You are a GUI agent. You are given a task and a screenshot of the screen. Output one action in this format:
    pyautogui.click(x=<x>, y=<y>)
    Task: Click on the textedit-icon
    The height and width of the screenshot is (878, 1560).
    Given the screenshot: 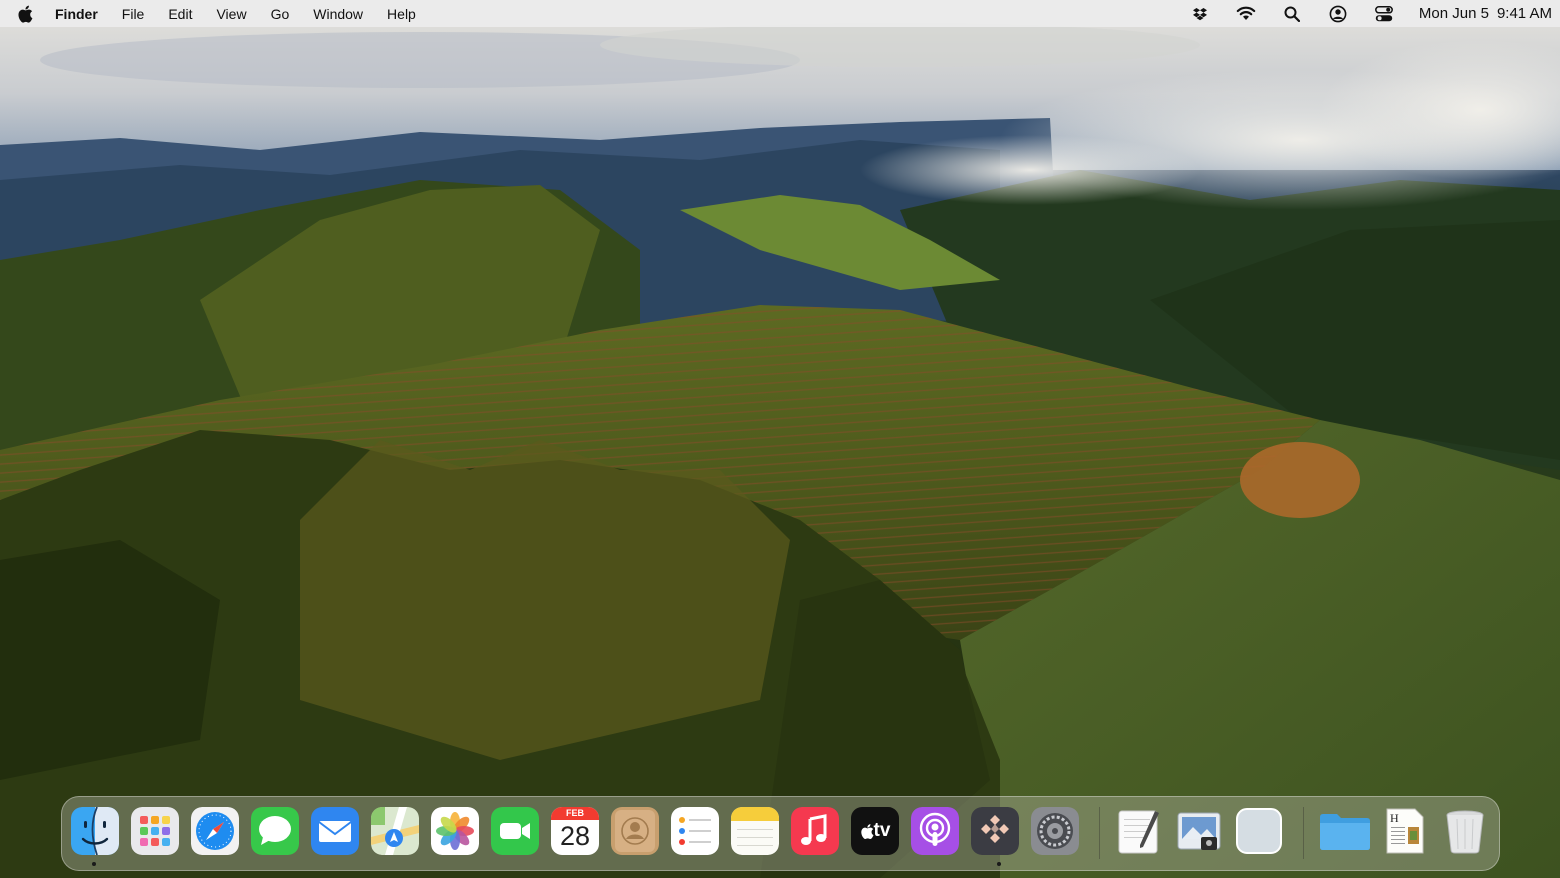 What is the action you would take?
    pyautogui.click(x=1138, y=832)
    